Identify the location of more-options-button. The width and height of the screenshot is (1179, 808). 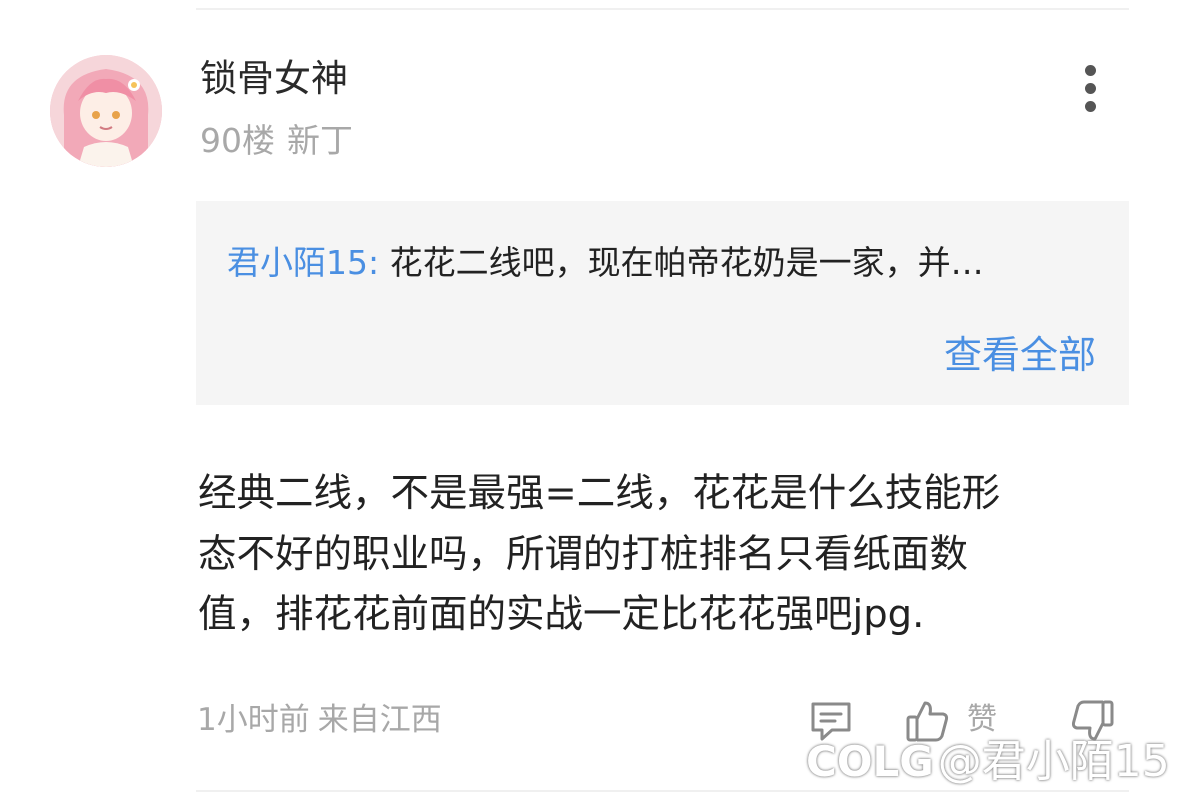
(1091, 88).